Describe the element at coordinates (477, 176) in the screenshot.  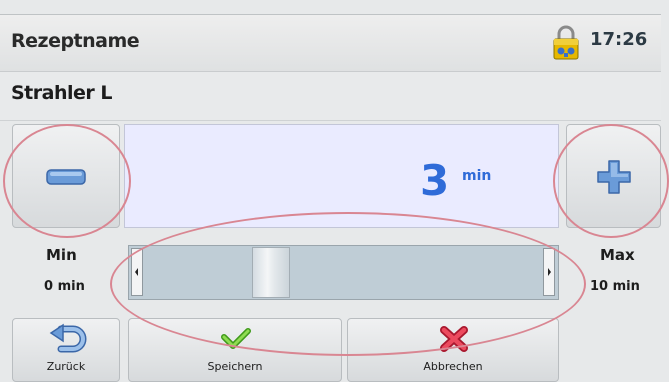
I see `duration-unit: min` at that location.